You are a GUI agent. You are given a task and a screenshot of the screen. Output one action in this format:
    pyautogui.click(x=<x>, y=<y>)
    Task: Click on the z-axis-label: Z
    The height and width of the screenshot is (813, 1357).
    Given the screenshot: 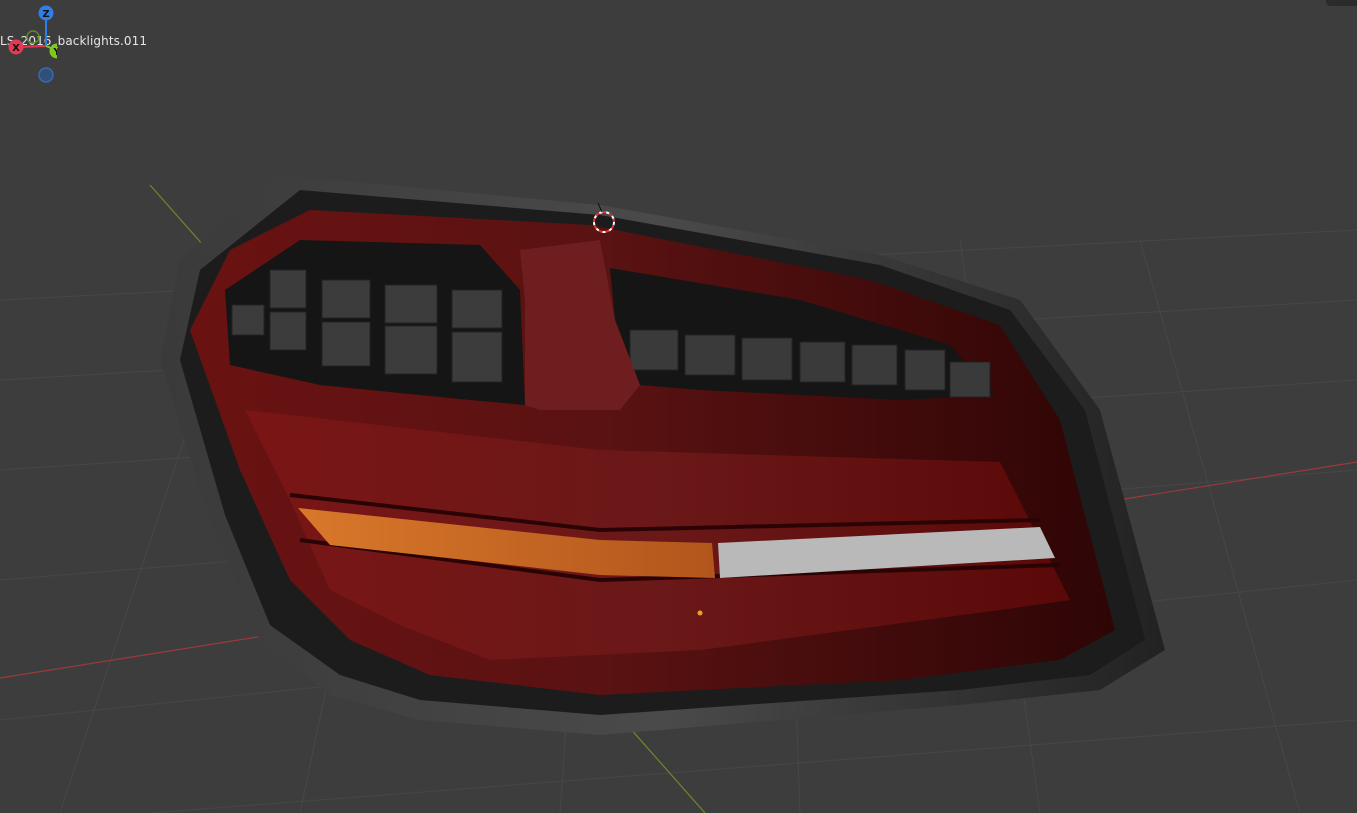 What is the action you would take?
    pyautogui.click(x=45, y=14)
    